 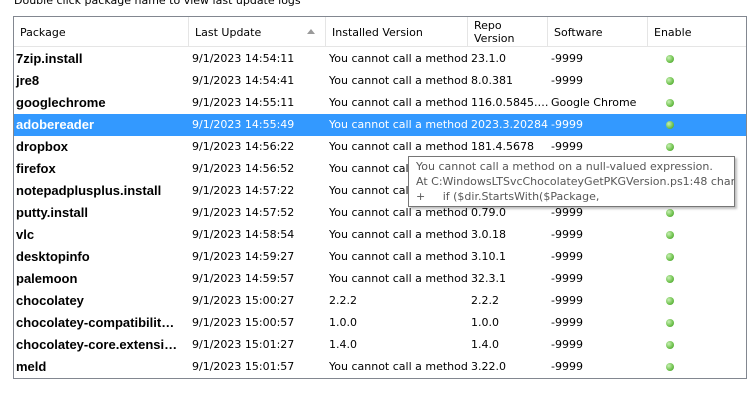 What do you see at coordinates (485, 322) in the screenshot?
I see `repo-version-cell: 1.0.0` at bounding box center [485, 322].